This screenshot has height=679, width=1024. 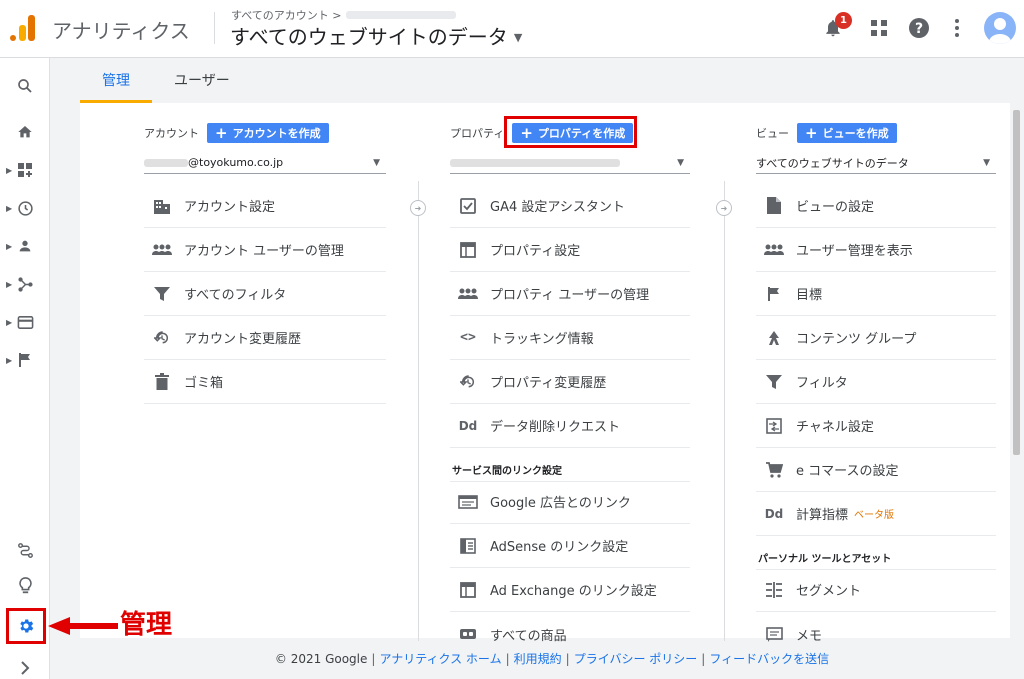 I want to click on menu-item-label: プロパティ設定, so click(x=535, y=251).